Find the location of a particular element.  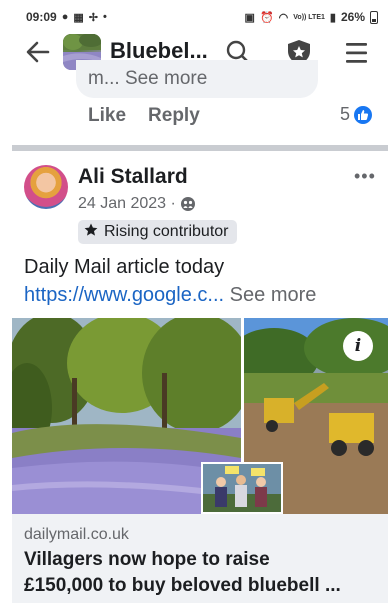

post-meta: 24 Jan 2023 · is located at coordinates (137, 204).